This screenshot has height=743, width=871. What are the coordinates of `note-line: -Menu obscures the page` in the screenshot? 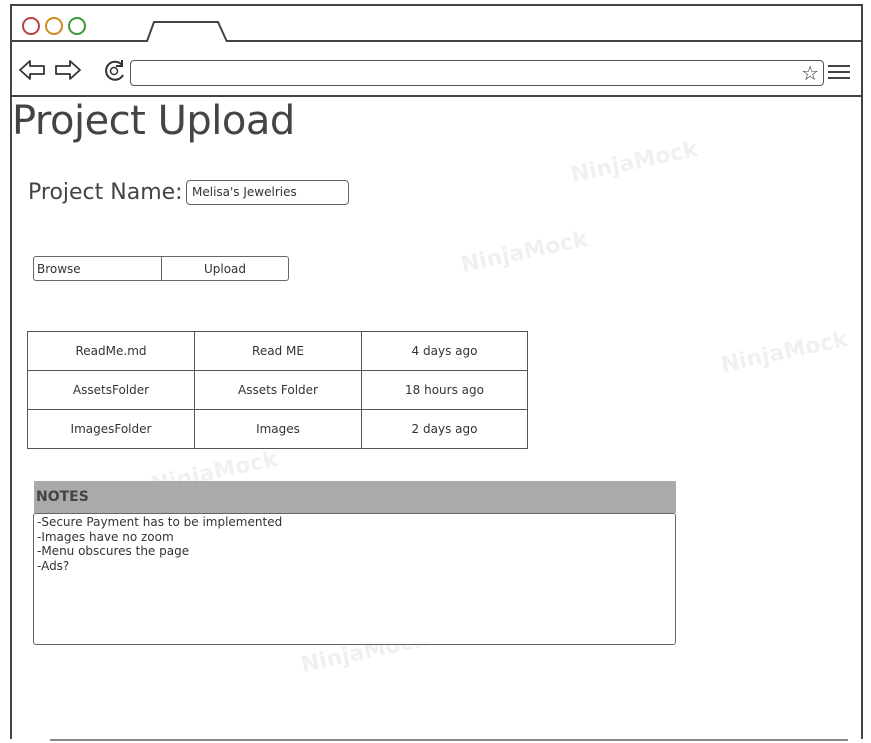 It's located at (113, 551).